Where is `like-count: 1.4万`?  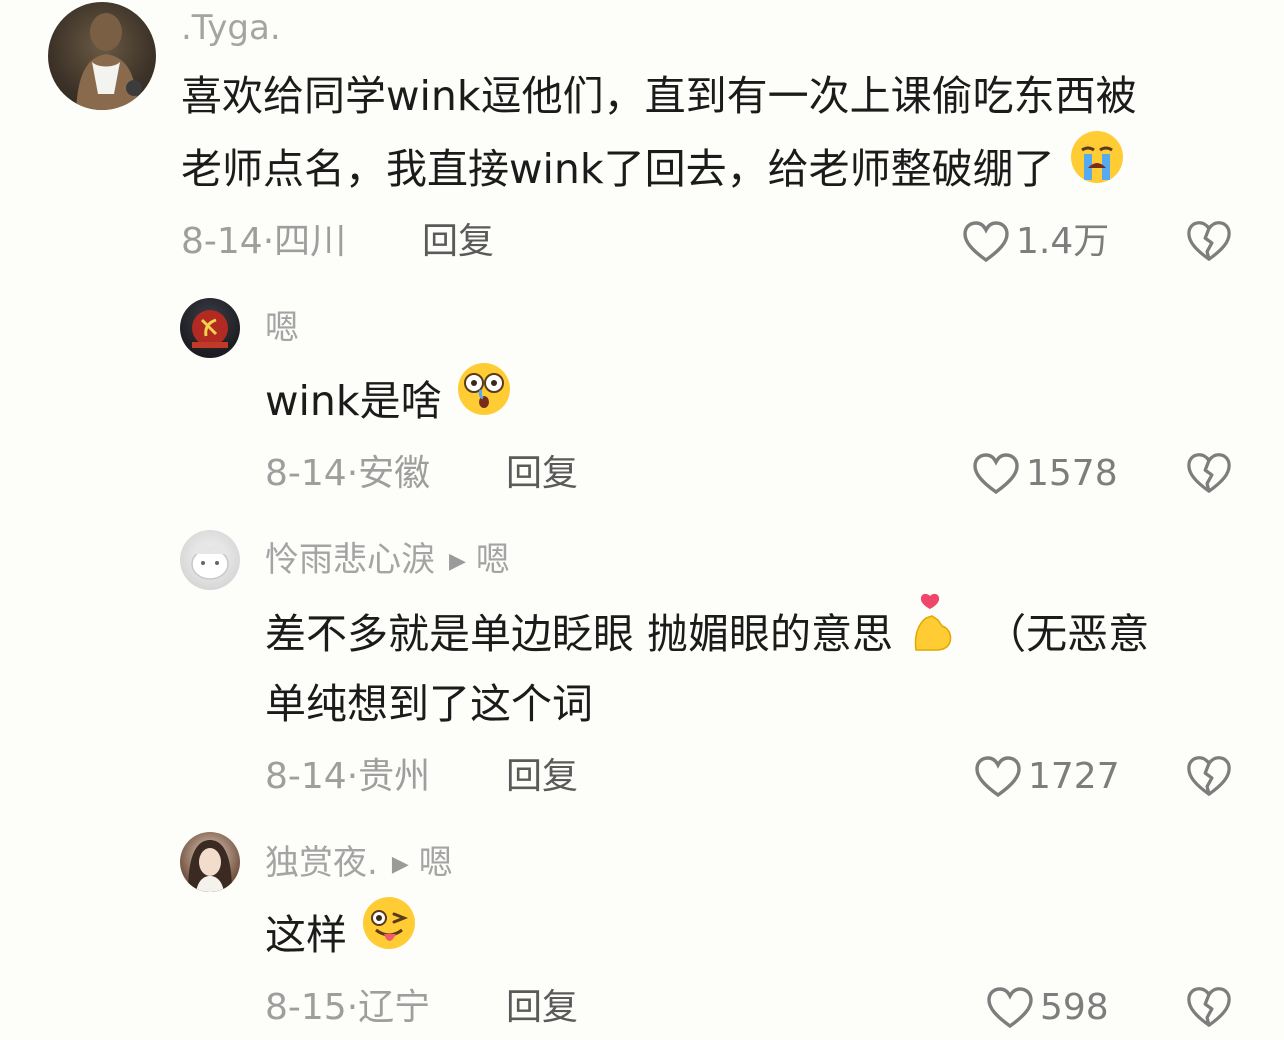
like-count: 1.4万 is located at coordinates (1063, 241).